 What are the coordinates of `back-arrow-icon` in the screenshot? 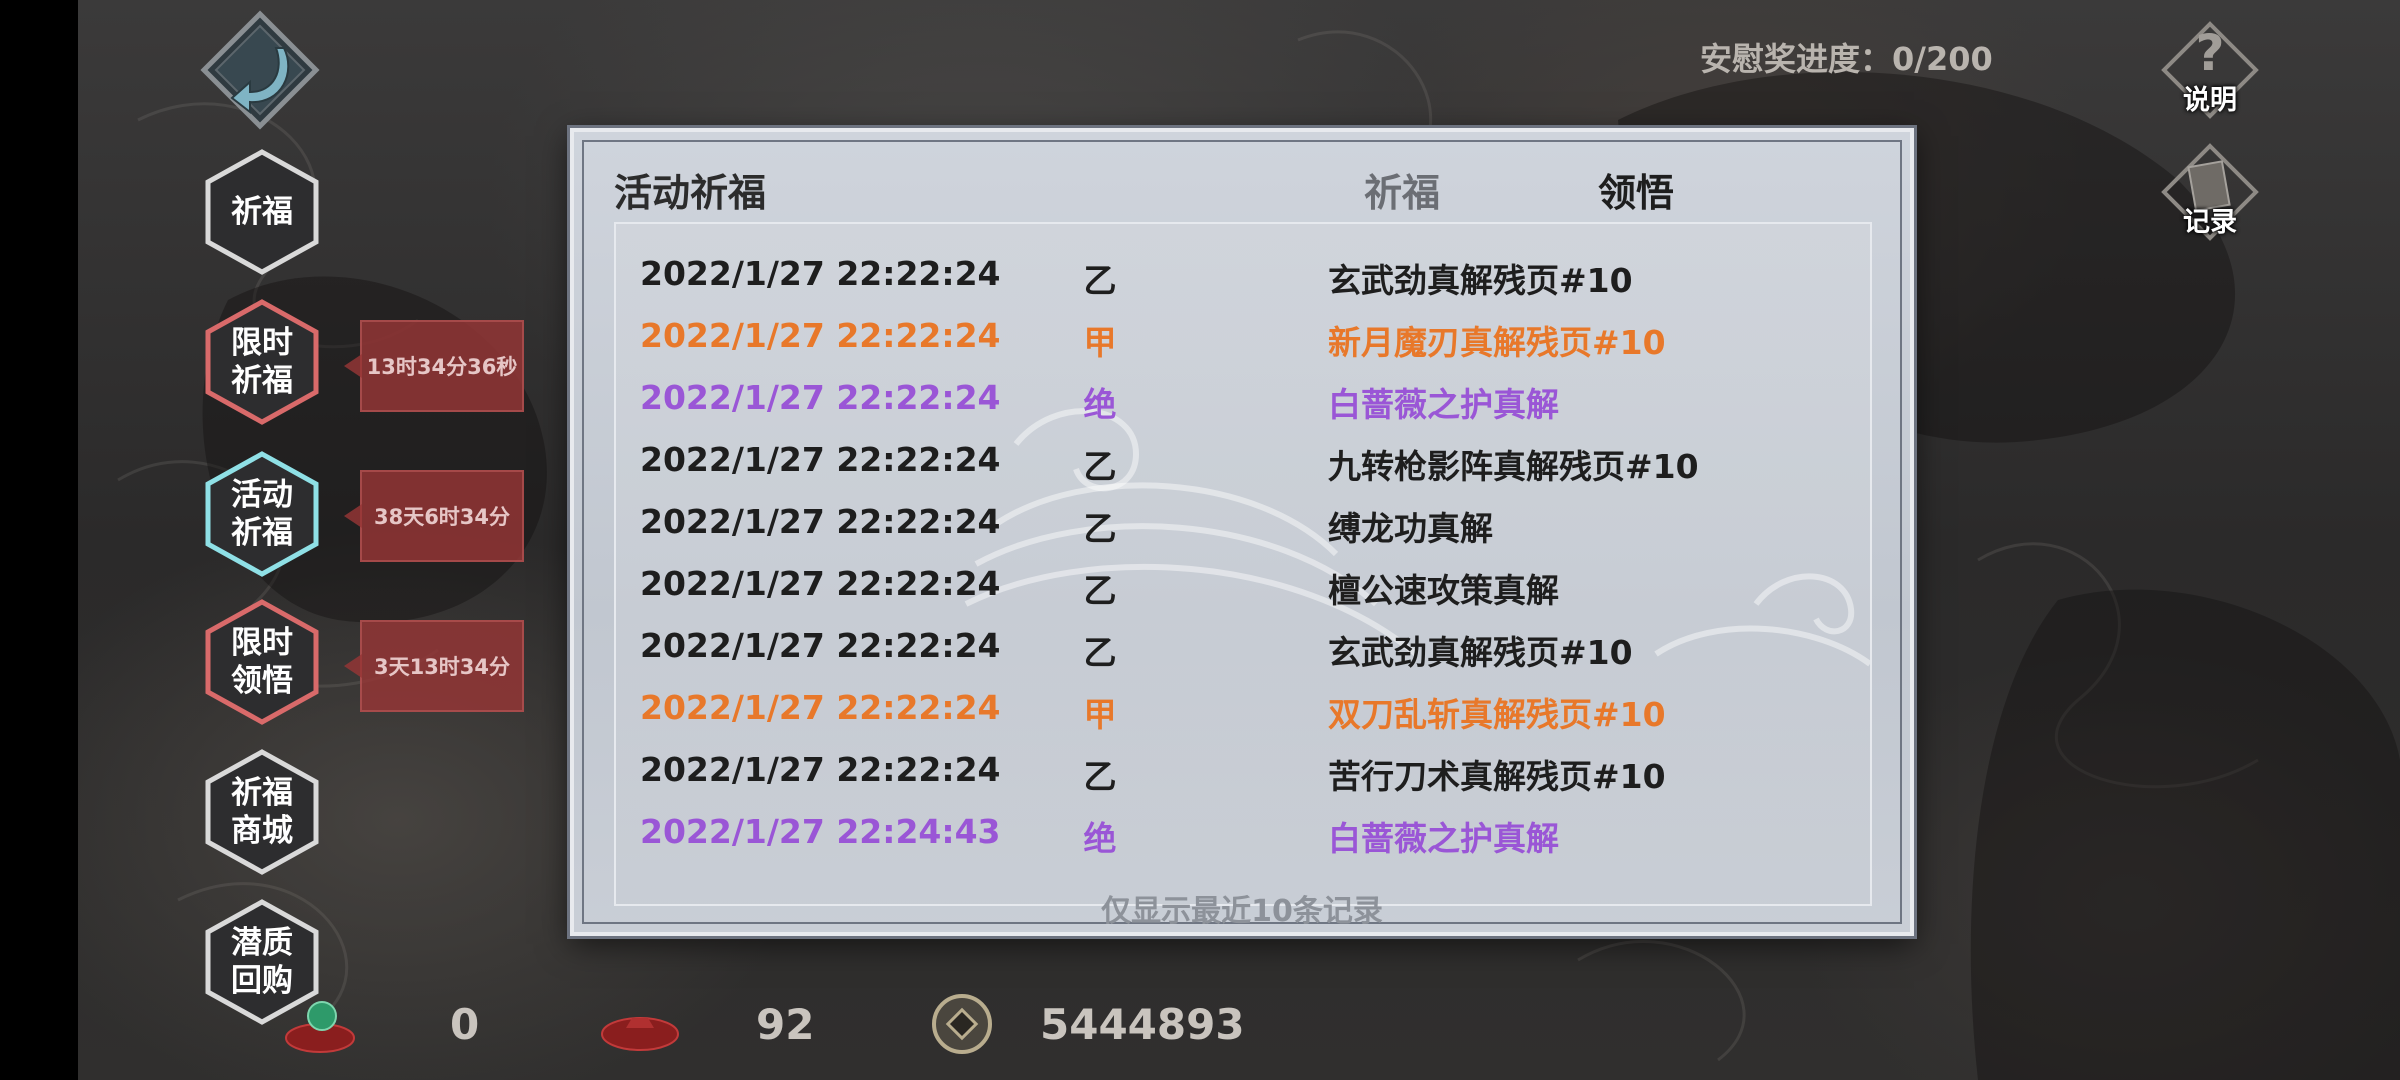 It's located at (260, 70).